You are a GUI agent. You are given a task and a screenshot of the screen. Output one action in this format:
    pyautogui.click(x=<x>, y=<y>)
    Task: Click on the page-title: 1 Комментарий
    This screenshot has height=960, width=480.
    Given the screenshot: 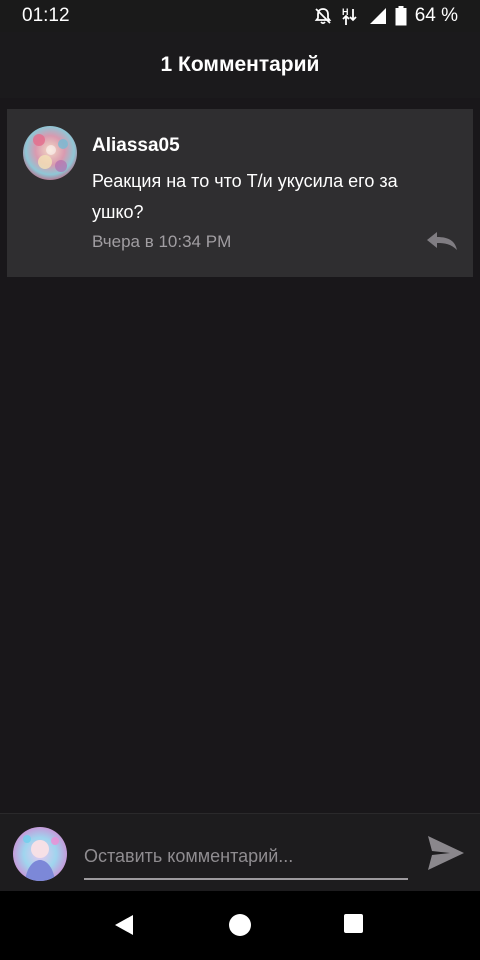 What is the action you would take?
    pyautogui.click(x=240, y=64)
    